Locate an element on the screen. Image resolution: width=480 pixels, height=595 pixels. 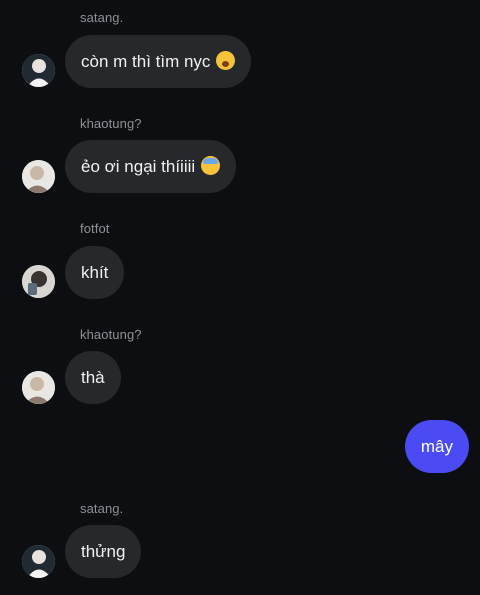
message-text: thà is located at coordinates (93, 377).